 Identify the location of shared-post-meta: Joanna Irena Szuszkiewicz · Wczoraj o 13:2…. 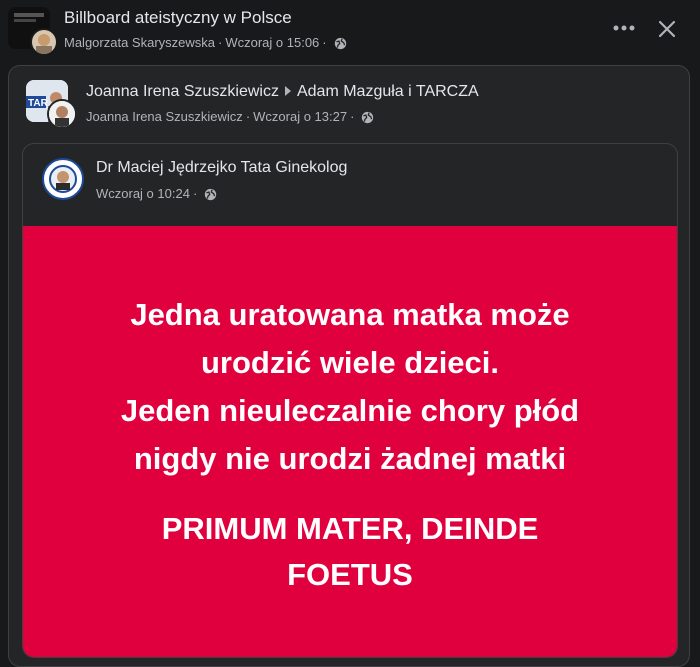
(230, 116).